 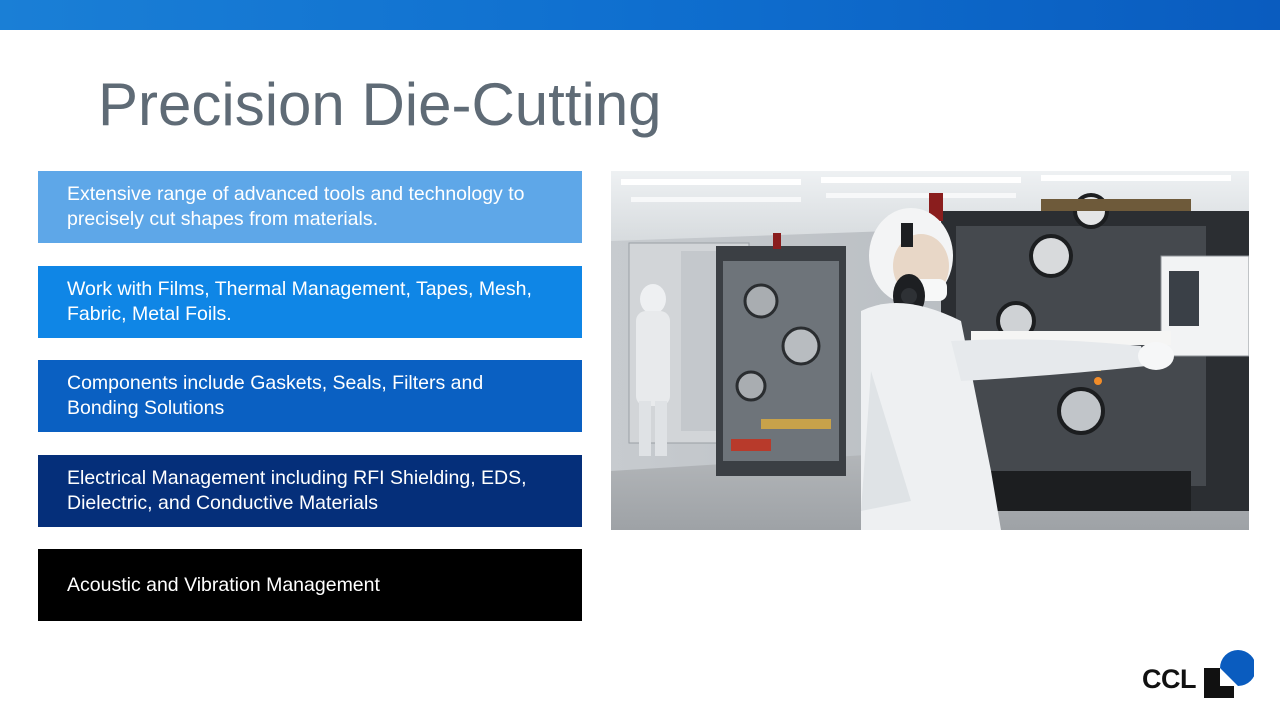 I want to click on page-title: Precision Die-Cutting, so click(x=380, y=104).